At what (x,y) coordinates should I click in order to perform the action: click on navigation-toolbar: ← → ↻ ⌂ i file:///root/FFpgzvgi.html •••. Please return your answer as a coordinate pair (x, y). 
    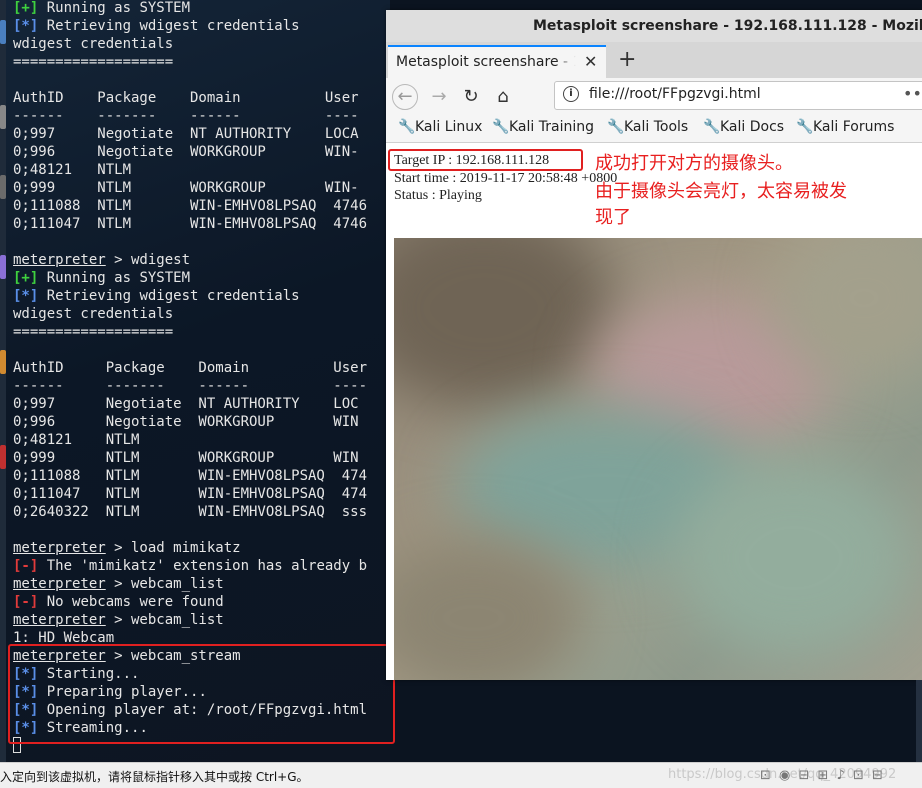
    Looking at the image, I should click on (654, 96).